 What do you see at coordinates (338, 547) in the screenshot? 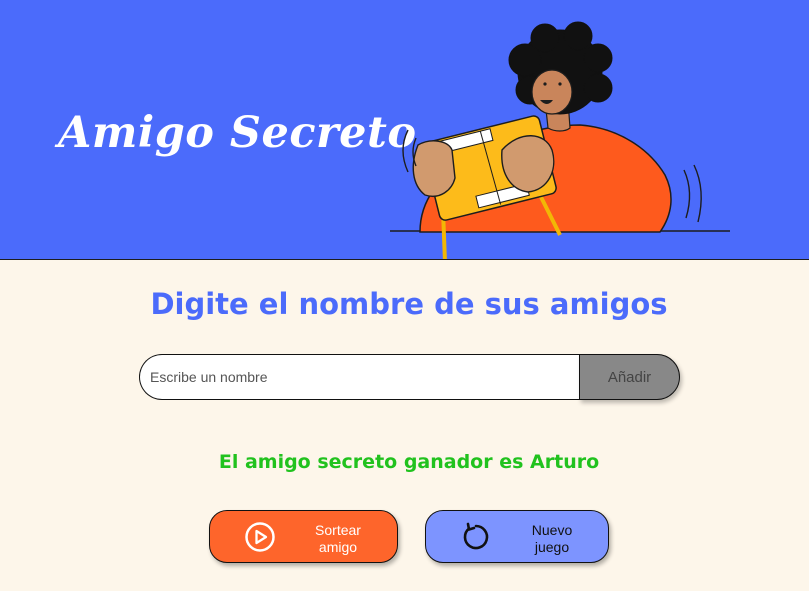
I see `draw-label-line2: amigo` at bounding box center [338, 547].